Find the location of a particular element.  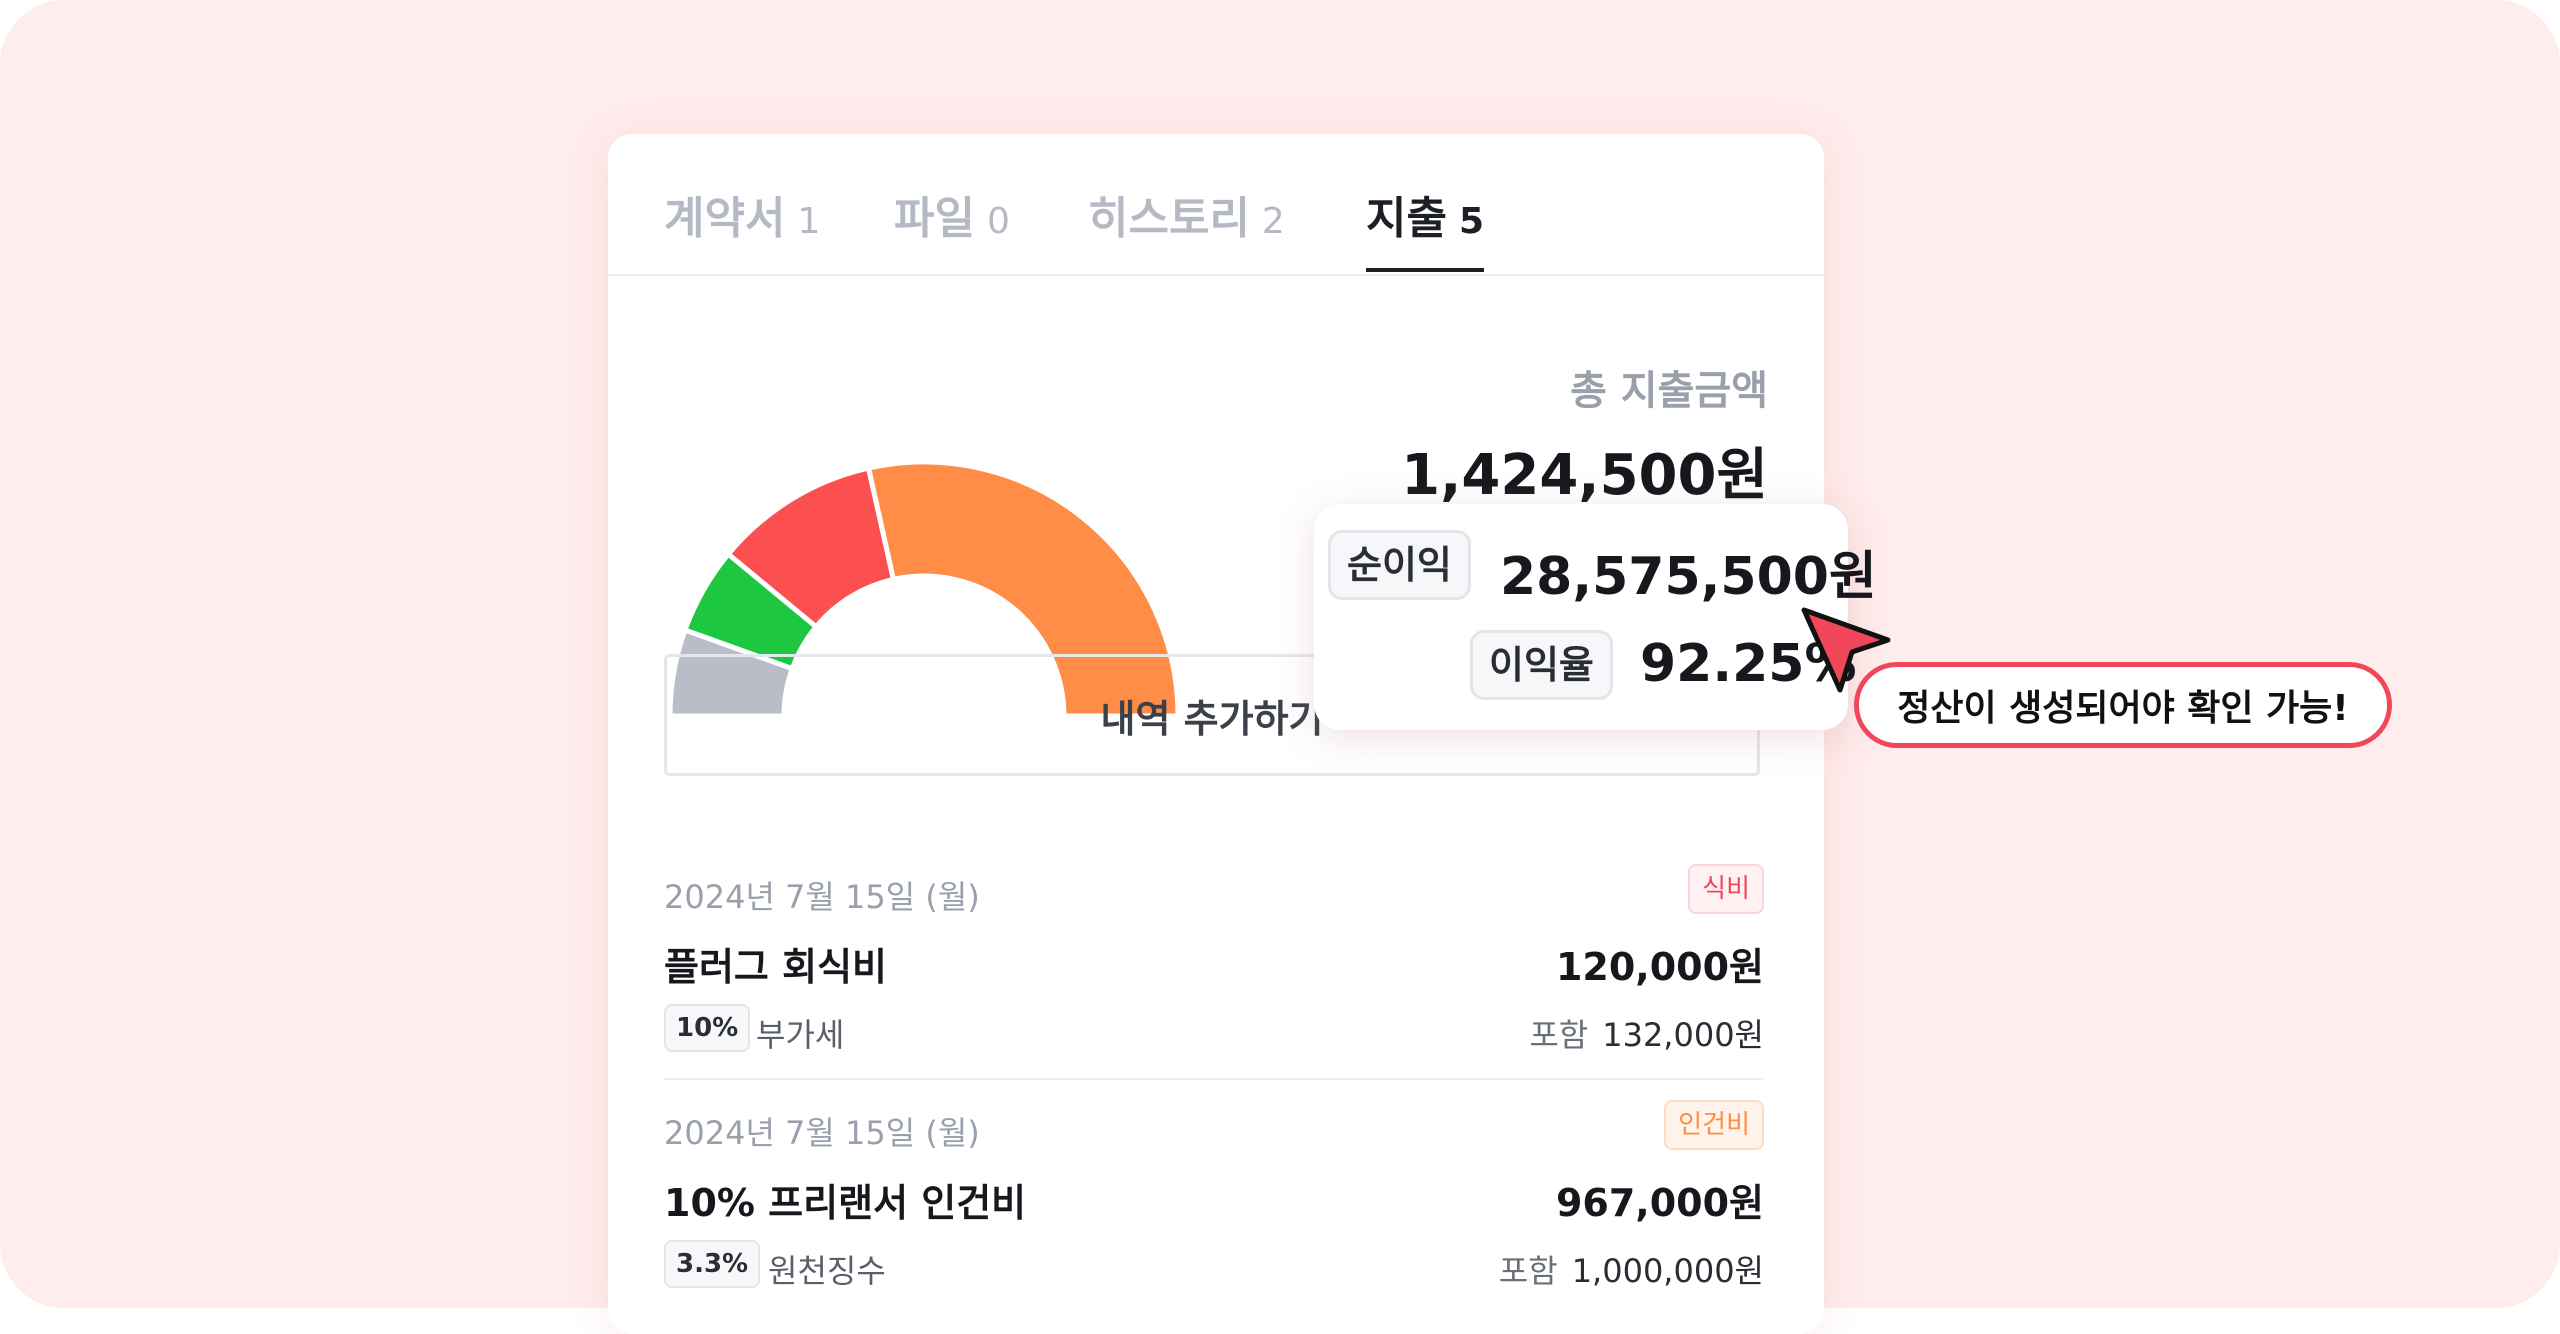

item-divider is located at coordinates (1214, 1079).